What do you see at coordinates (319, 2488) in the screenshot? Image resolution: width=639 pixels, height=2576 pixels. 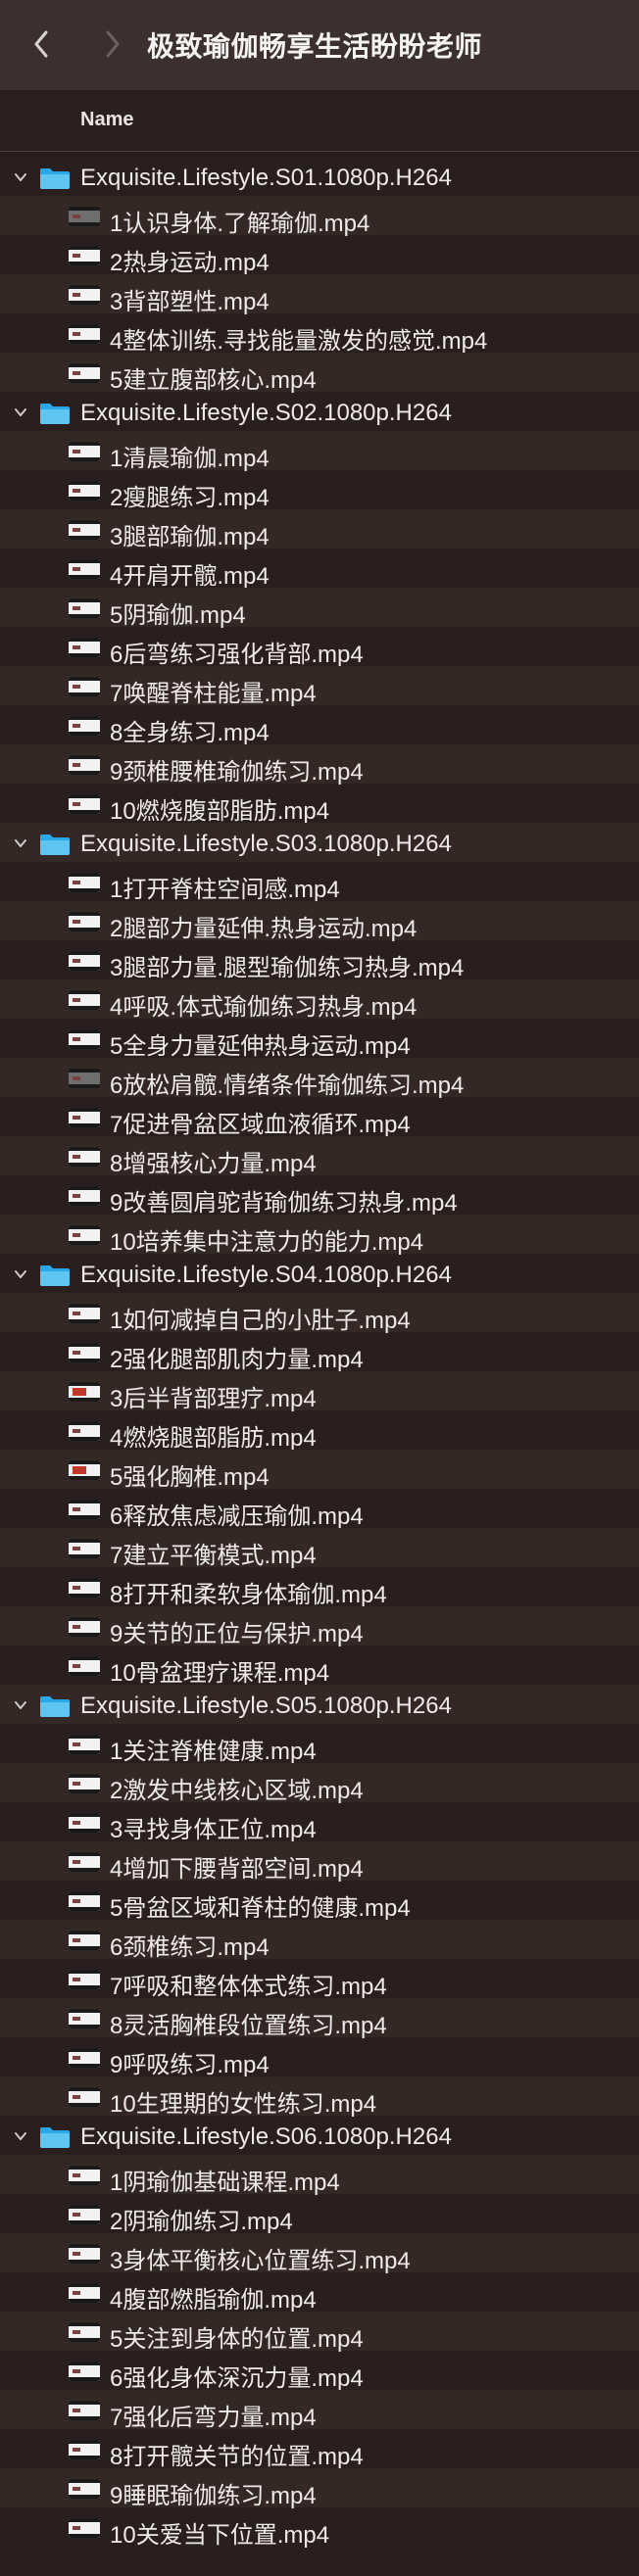 I see `file-row: 9睡眠瑜伽练习.mp4` at bounding box center [319, 2488].